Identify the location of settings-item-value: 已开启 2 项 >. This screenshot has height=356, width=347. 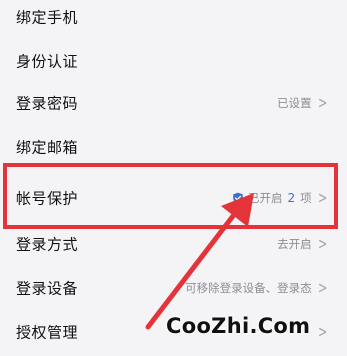
(280, 198).